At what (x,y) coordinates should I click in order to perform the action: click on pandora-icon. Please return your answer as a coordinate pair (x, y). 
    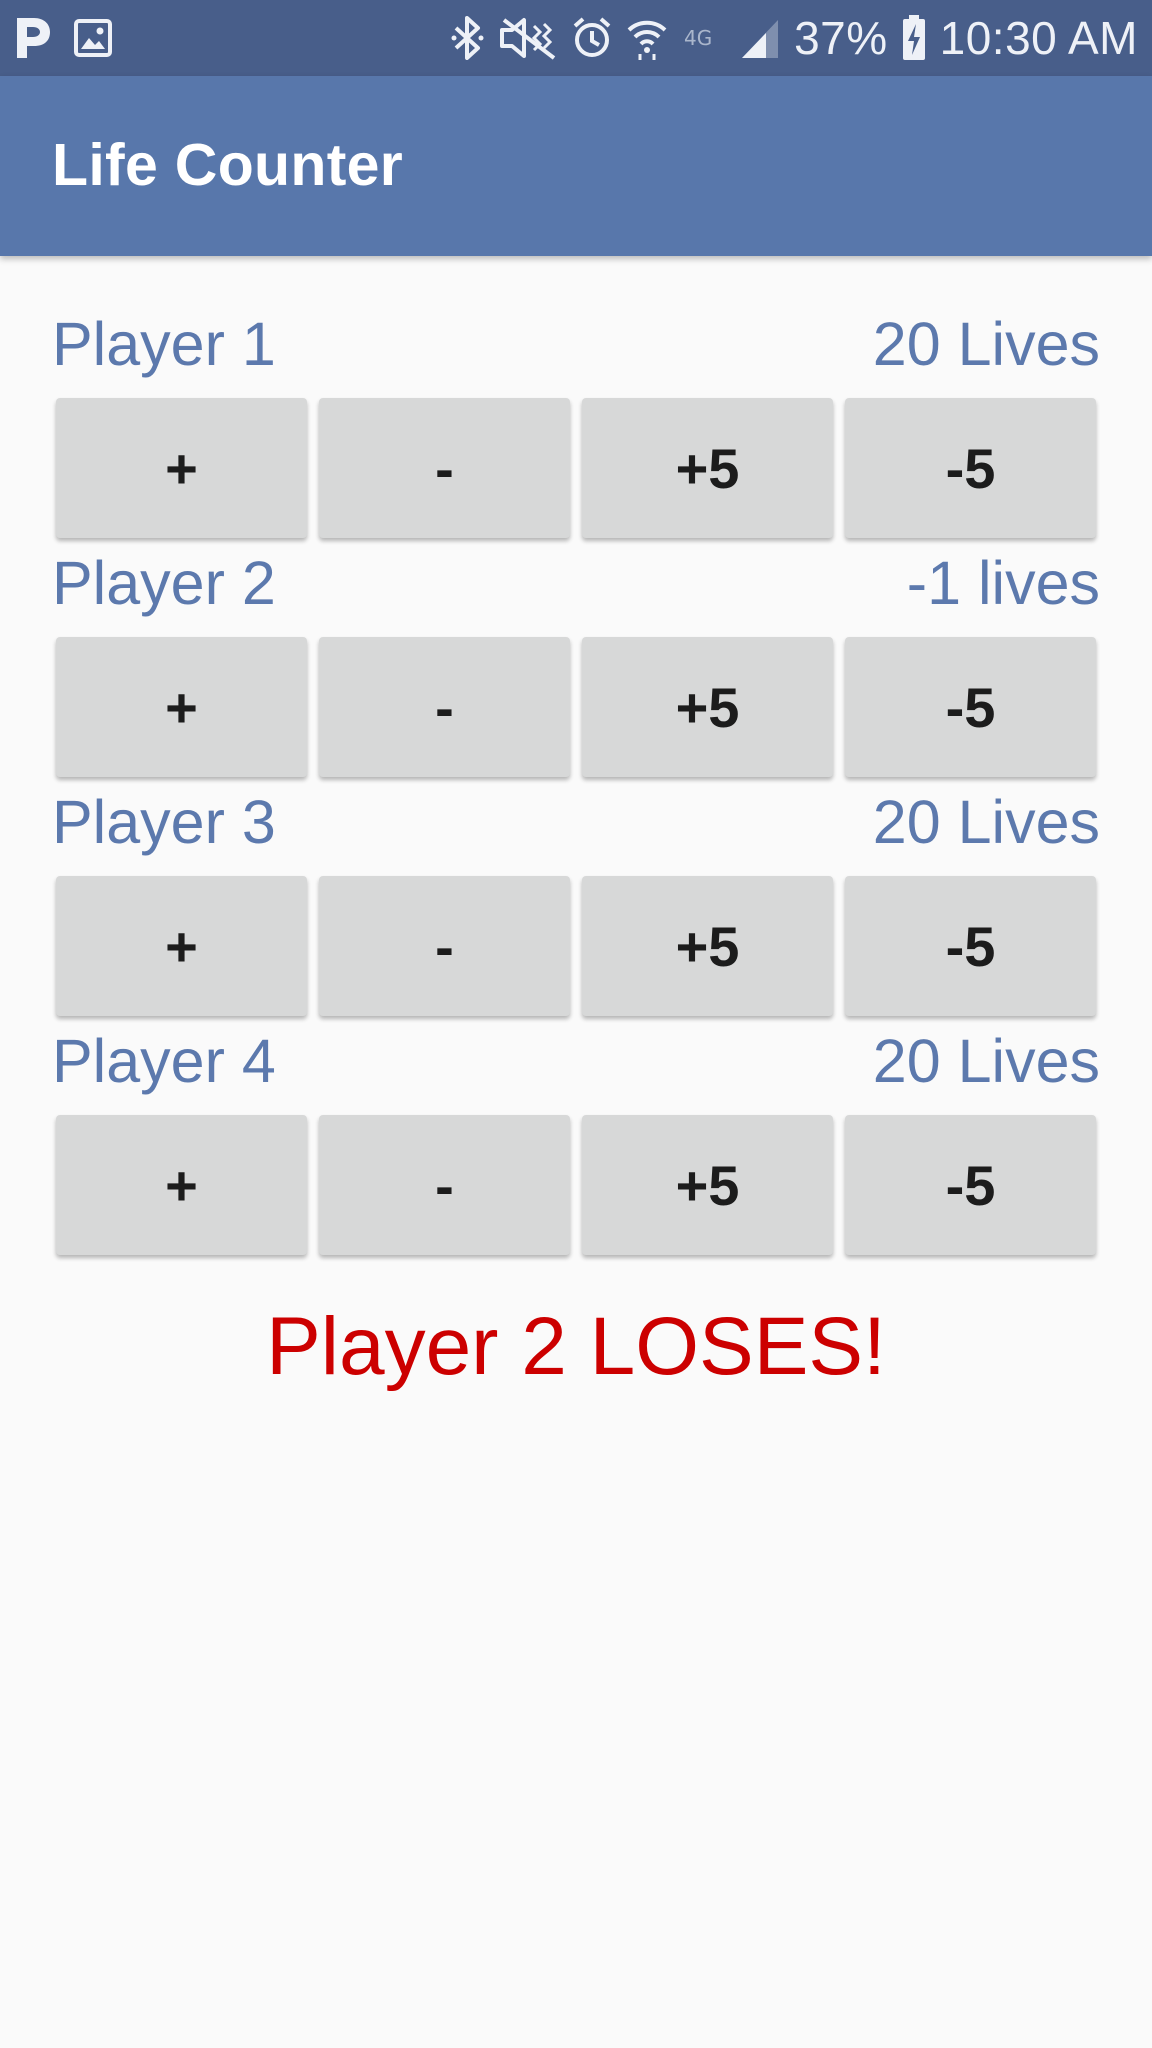
    Looking at the image, I should click on (33, 38).